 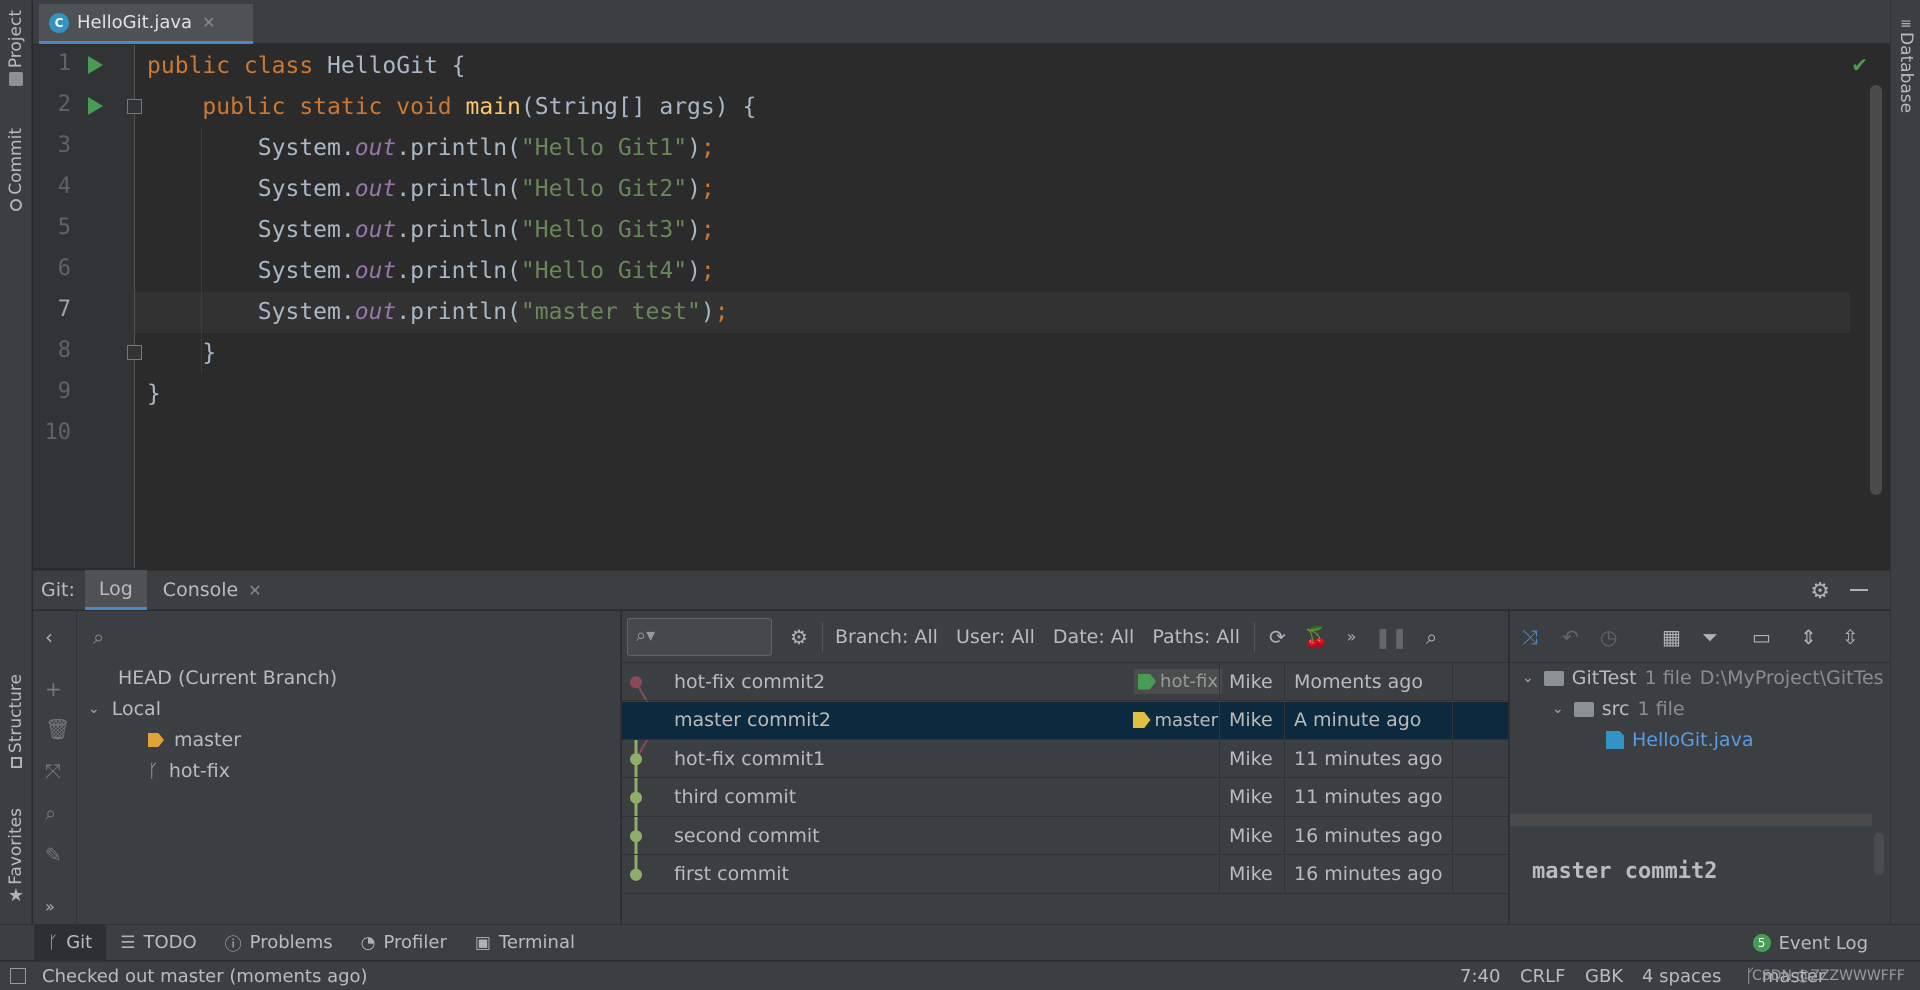 What do you see at coordinates (53, 855) in the screenshot?
I see `edit-icon: ✎` at bounding box center [53, 855].